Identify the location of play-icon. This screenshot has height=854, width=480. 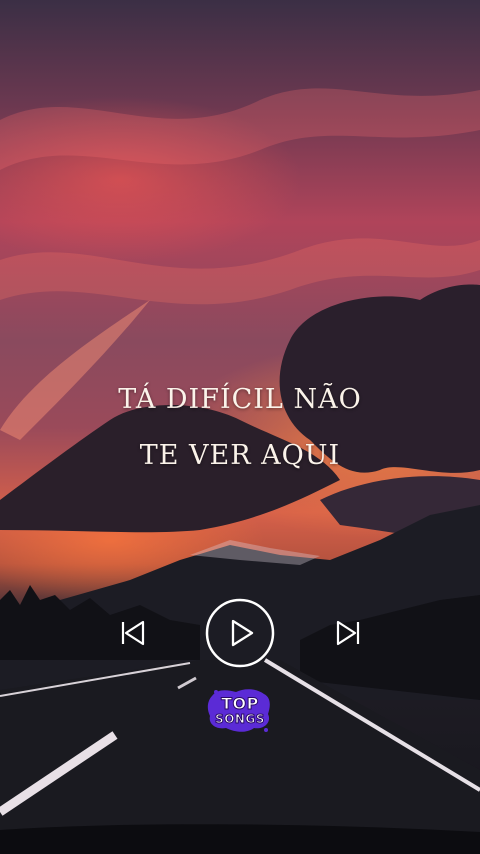
(240, 633).